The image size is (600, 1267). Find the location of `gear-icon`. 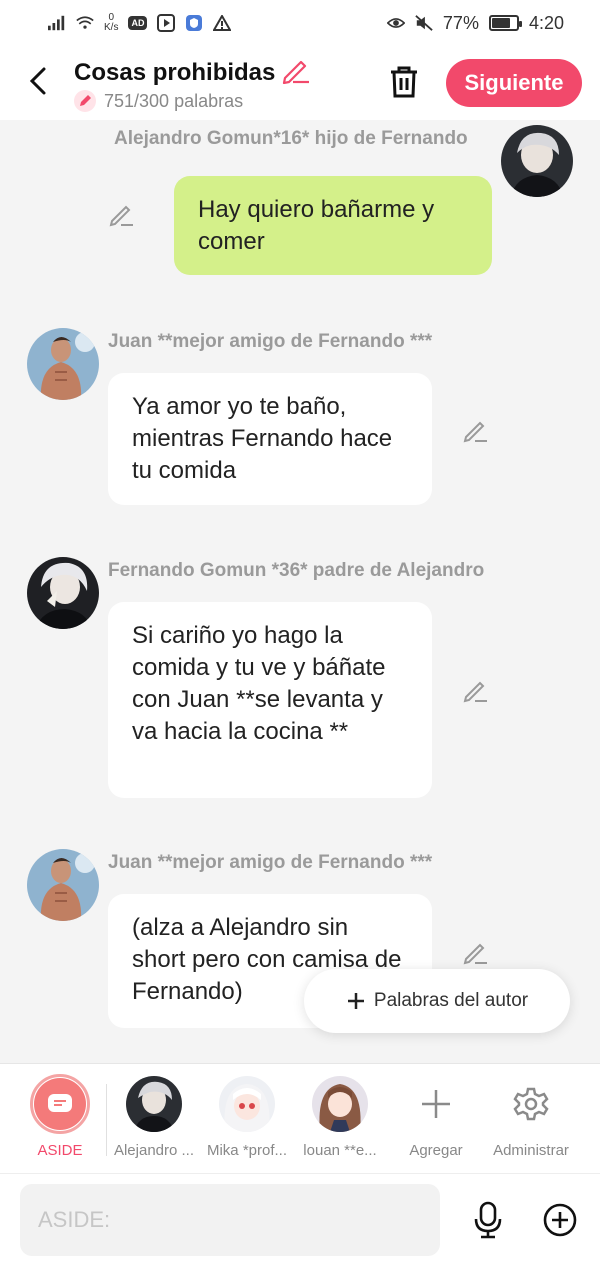

gear-icon is located at coordinates (531, 1104).